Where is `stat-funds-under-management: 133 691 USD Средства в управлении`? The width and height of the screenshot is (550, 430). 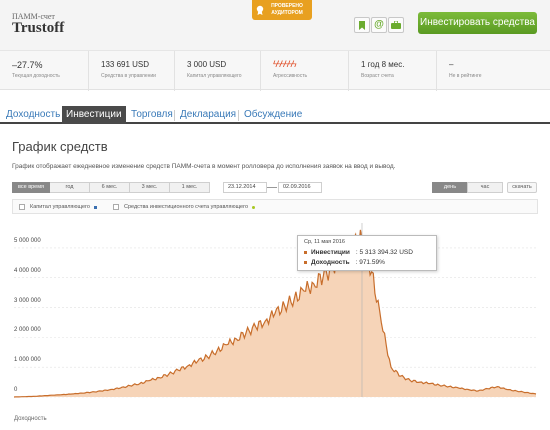 stat-funds-under-management: 133 691 USD Средства в управлении is located at coordinates (131, 71).